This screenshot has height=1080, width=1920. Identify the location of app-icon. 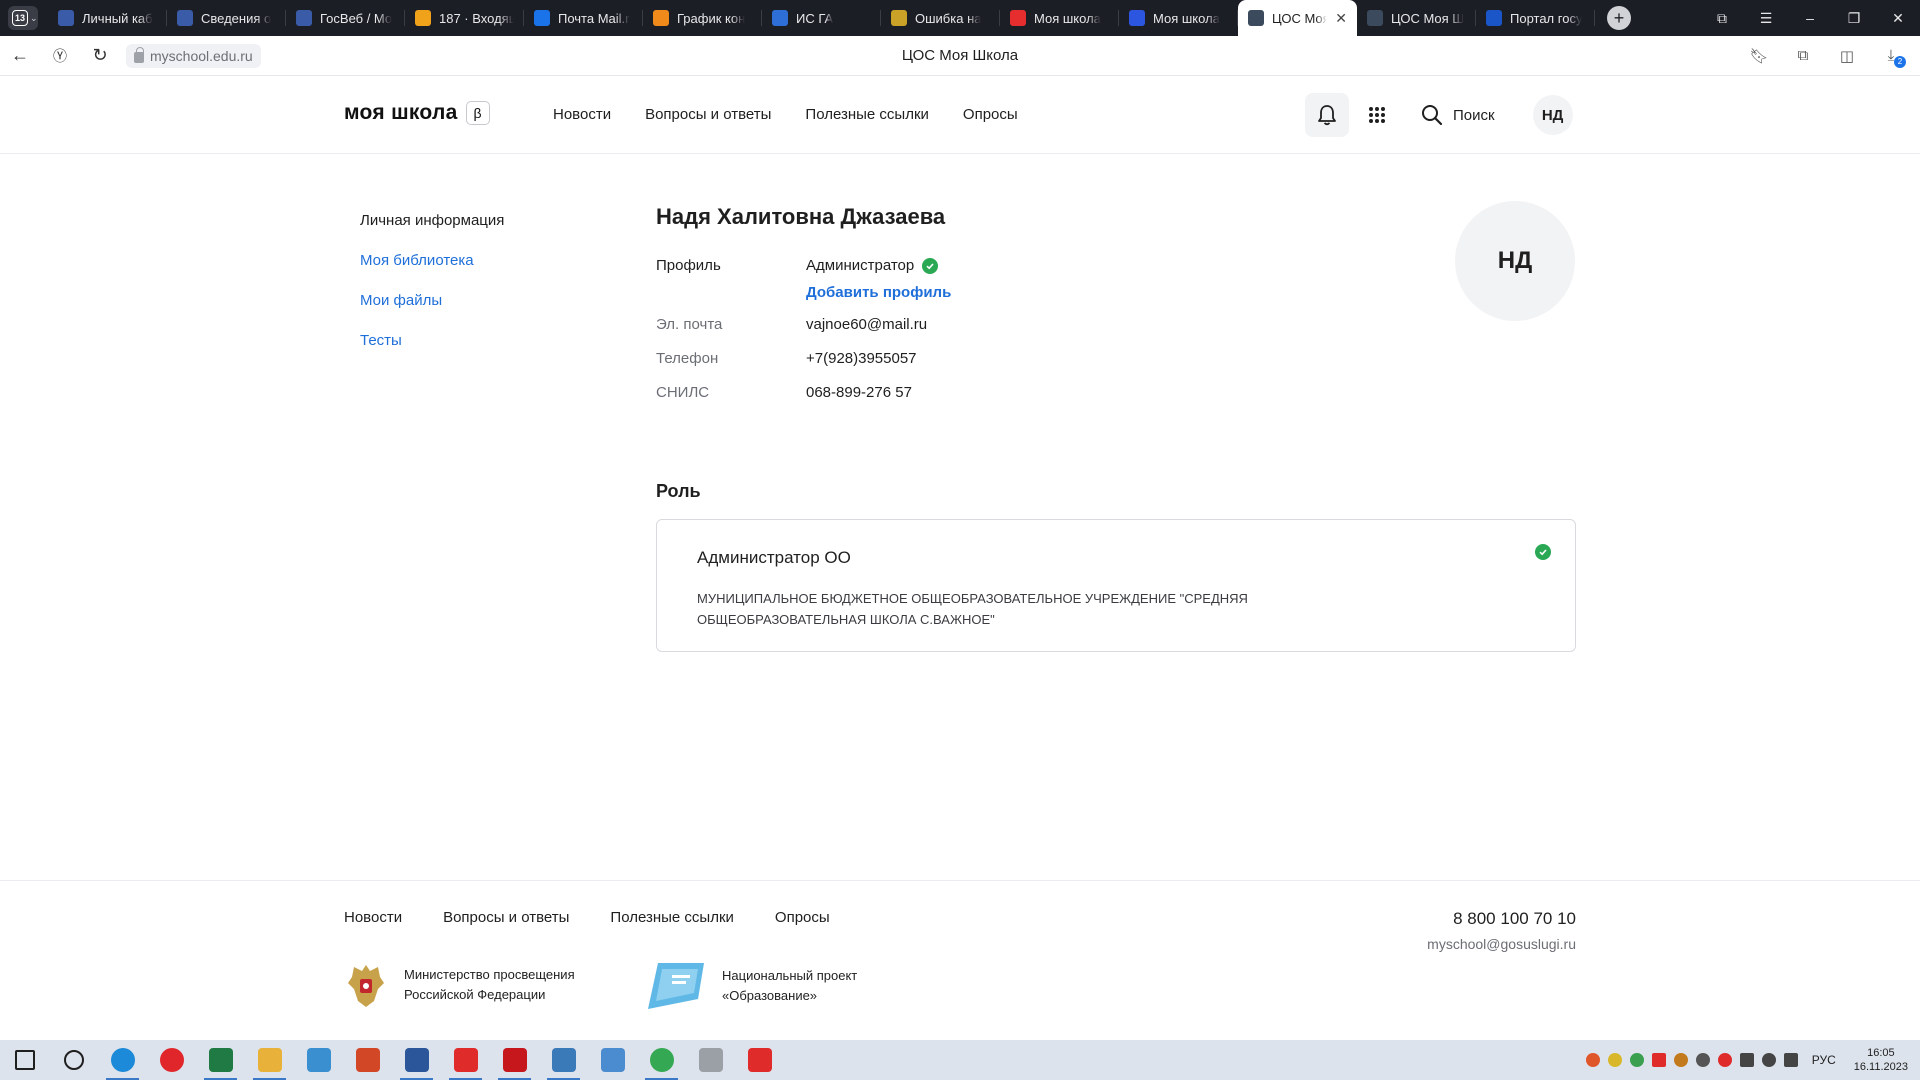
(318, 1060).